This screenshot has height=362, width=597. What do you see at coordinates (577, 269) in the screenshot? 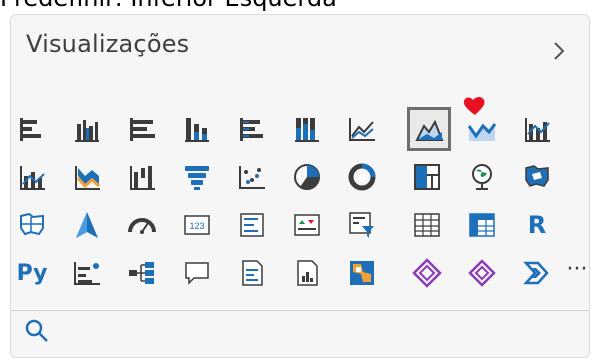
I see `more-options-icon: ···` at bounding box center [577, 269].